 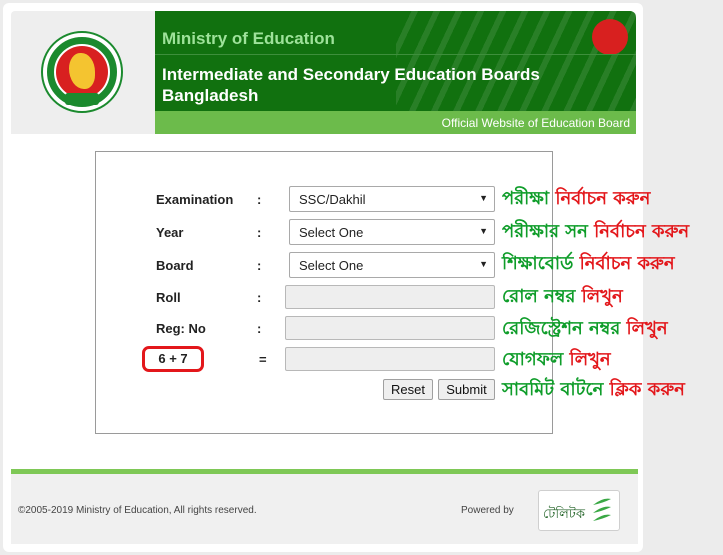 What do you see at coordinates (170, 232) in the screenshot?
I see `year-label: Year` at bounding box center [170, 232].